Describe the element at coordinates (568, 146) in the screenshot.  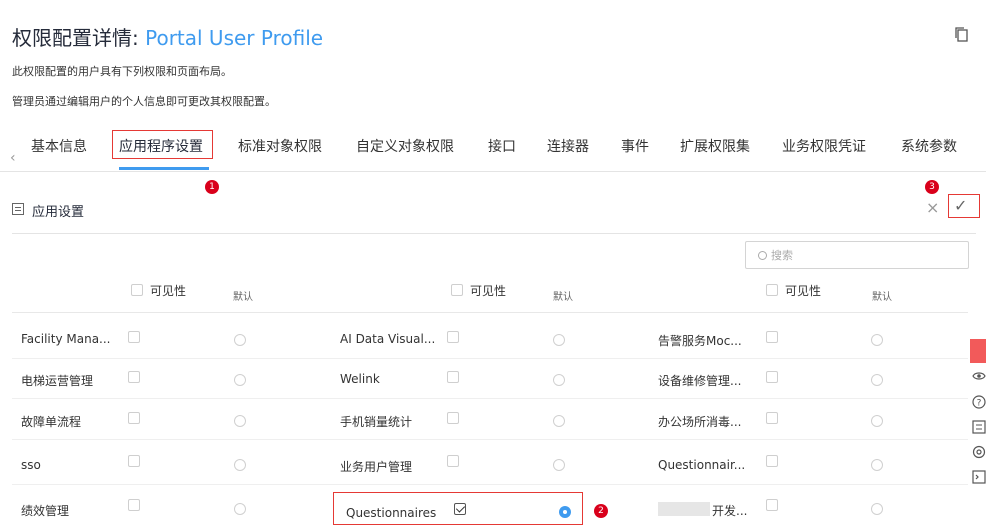
I see `tab-connectors: 连接器` at that location.